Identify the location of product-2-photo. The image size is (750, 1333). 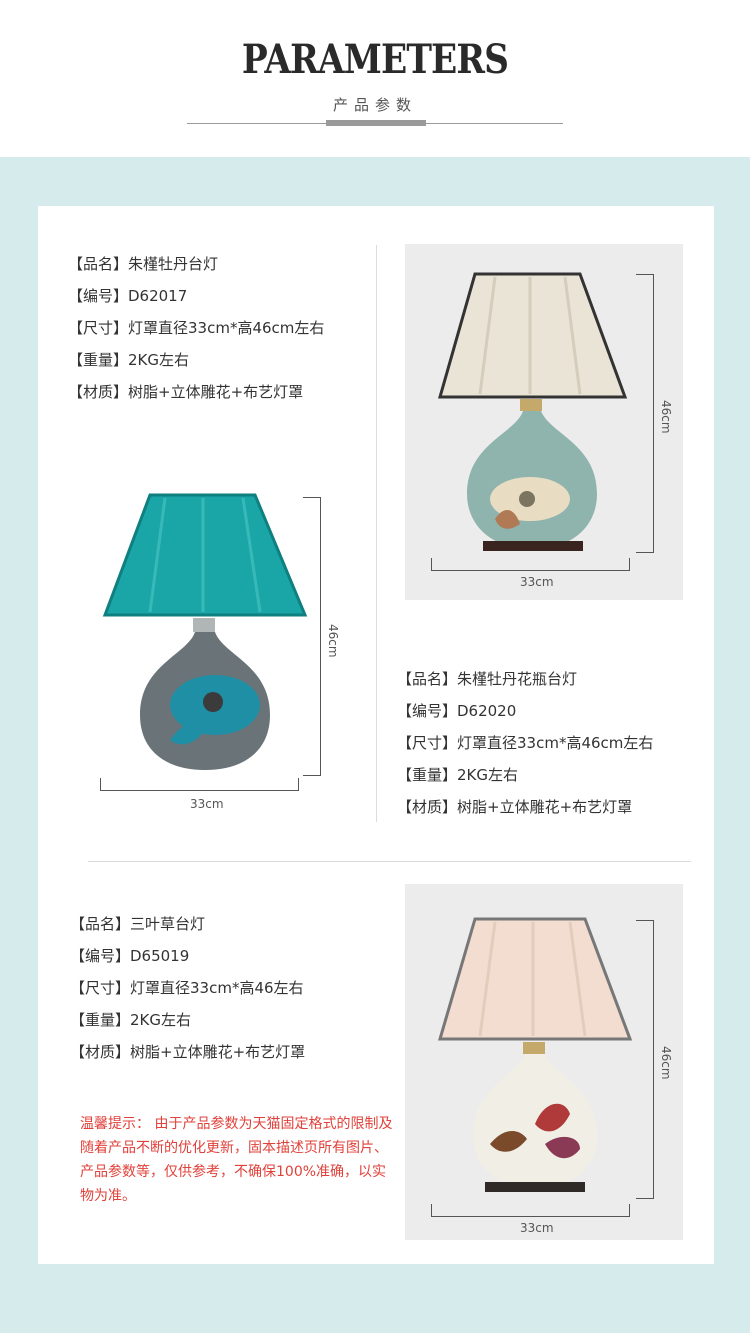
(544, 422).